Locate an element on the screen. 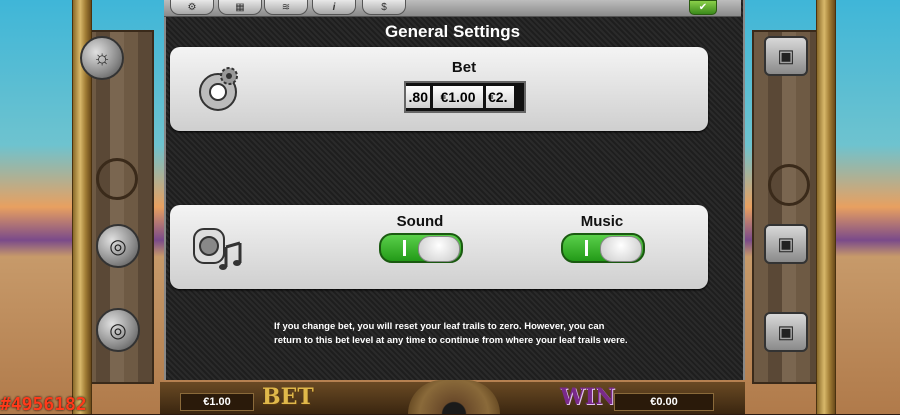 Image resolution: width=900 pixels, height=415 pixels. audio-card: Sound Music is located at coordinates (439, 247).